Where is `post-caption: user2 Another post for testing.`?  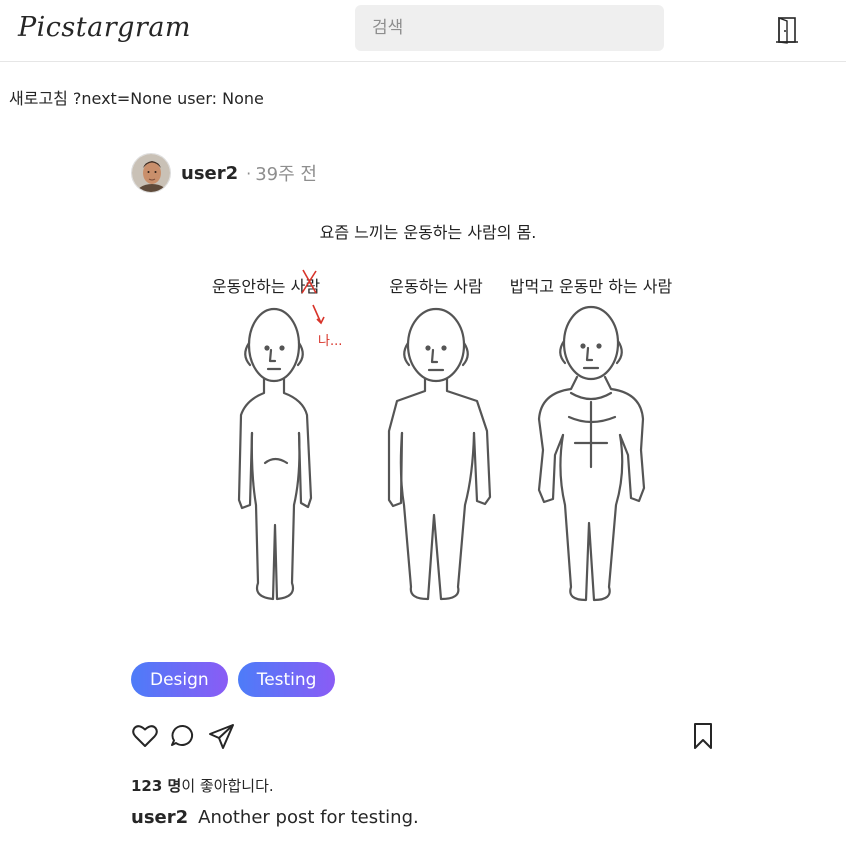
post-caption: user2 Another post for testing. is located at coordinates (275, 817).